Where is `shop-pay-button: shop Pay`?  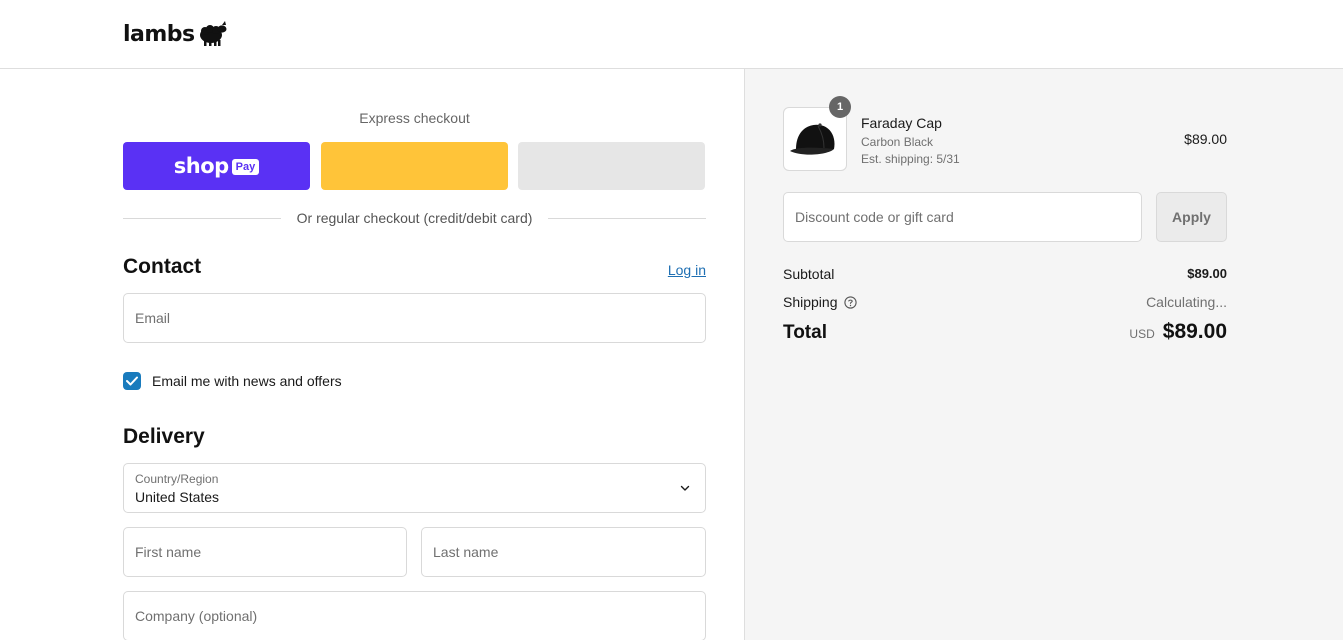 shop-pay-button: shop Pay is located at coordinates (216, 166).